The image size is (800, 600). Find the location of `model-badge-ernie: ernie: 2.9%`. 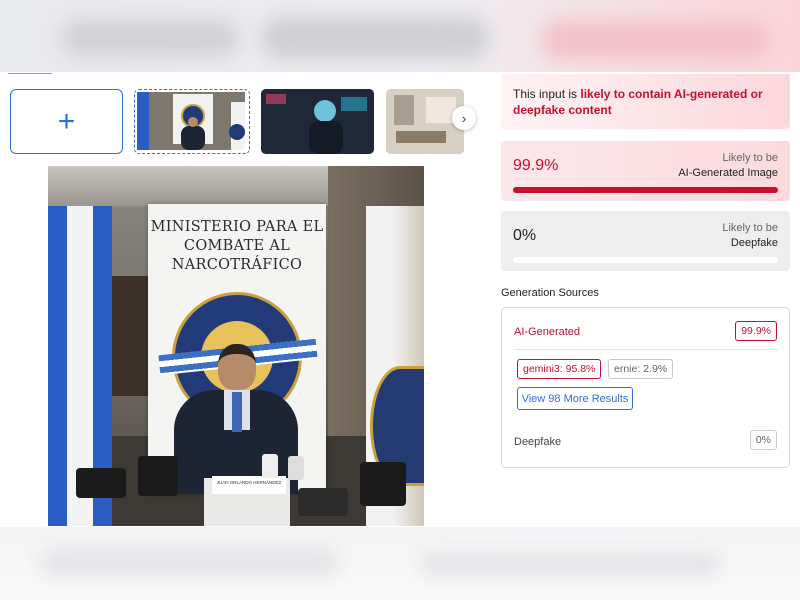

model-badge-ernie: ernie: 2.9% is located at coordinates (641, 369).